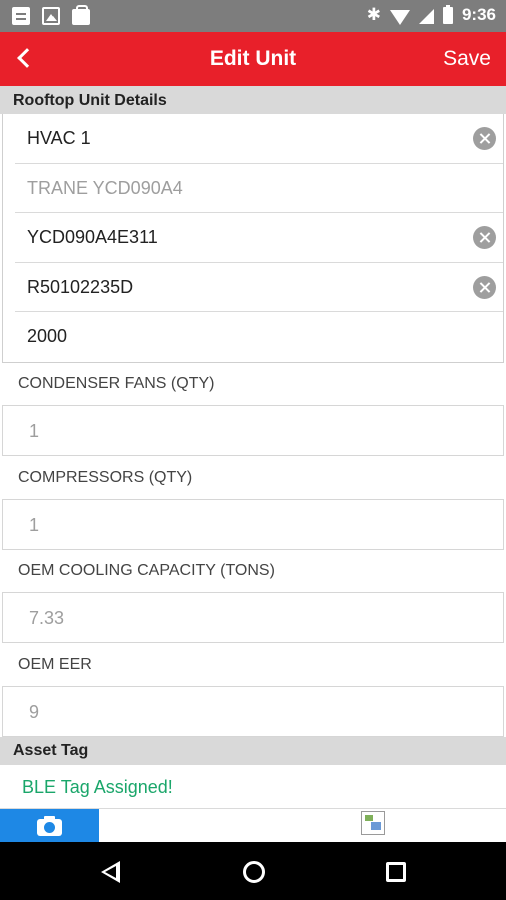 The image size is (506, 900). What do you see at coordinates (92, 237) in the screenshot?
I see `field-value: YCD090A4E311` at bounding box center [92, 237].